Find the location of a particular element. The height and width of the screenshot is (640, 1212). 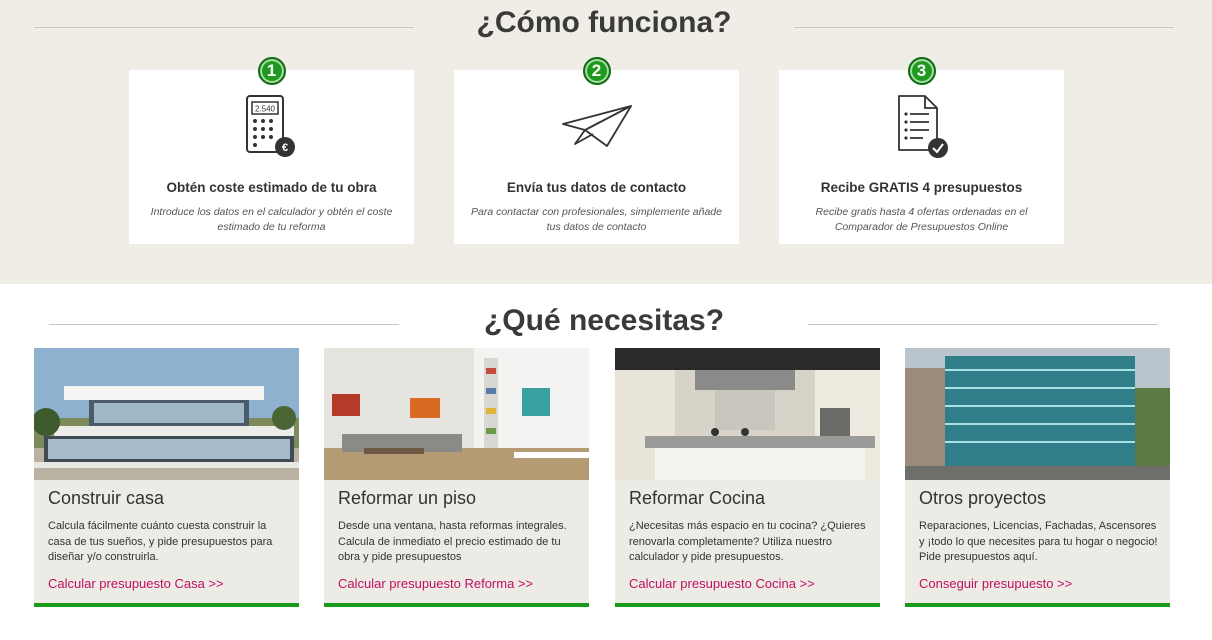

living-room-photo is located at coordinates (456, 414).